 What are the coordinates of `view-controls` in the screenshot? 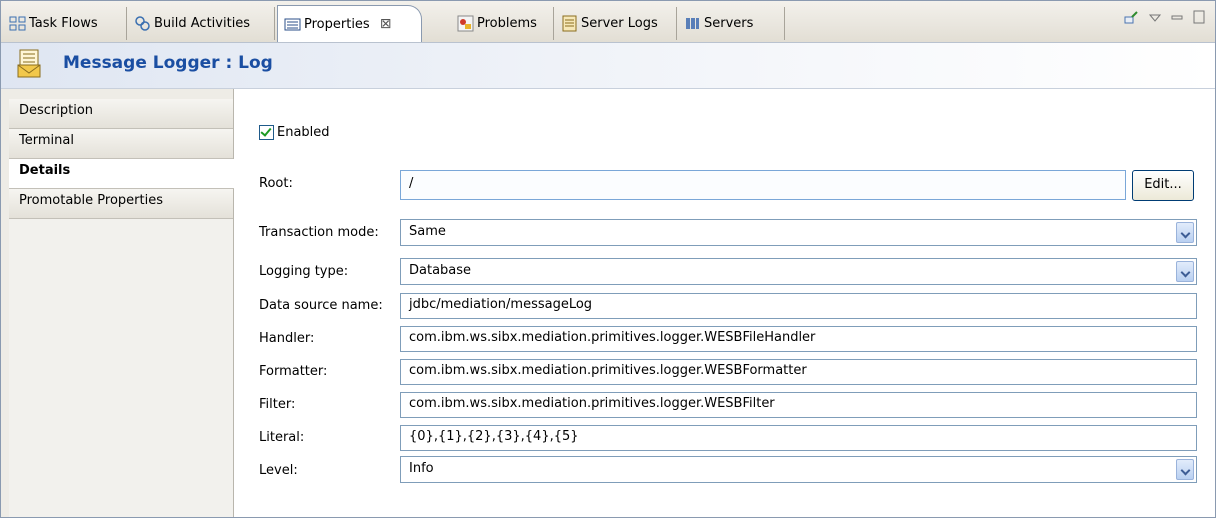 It's located at (1164, 18).